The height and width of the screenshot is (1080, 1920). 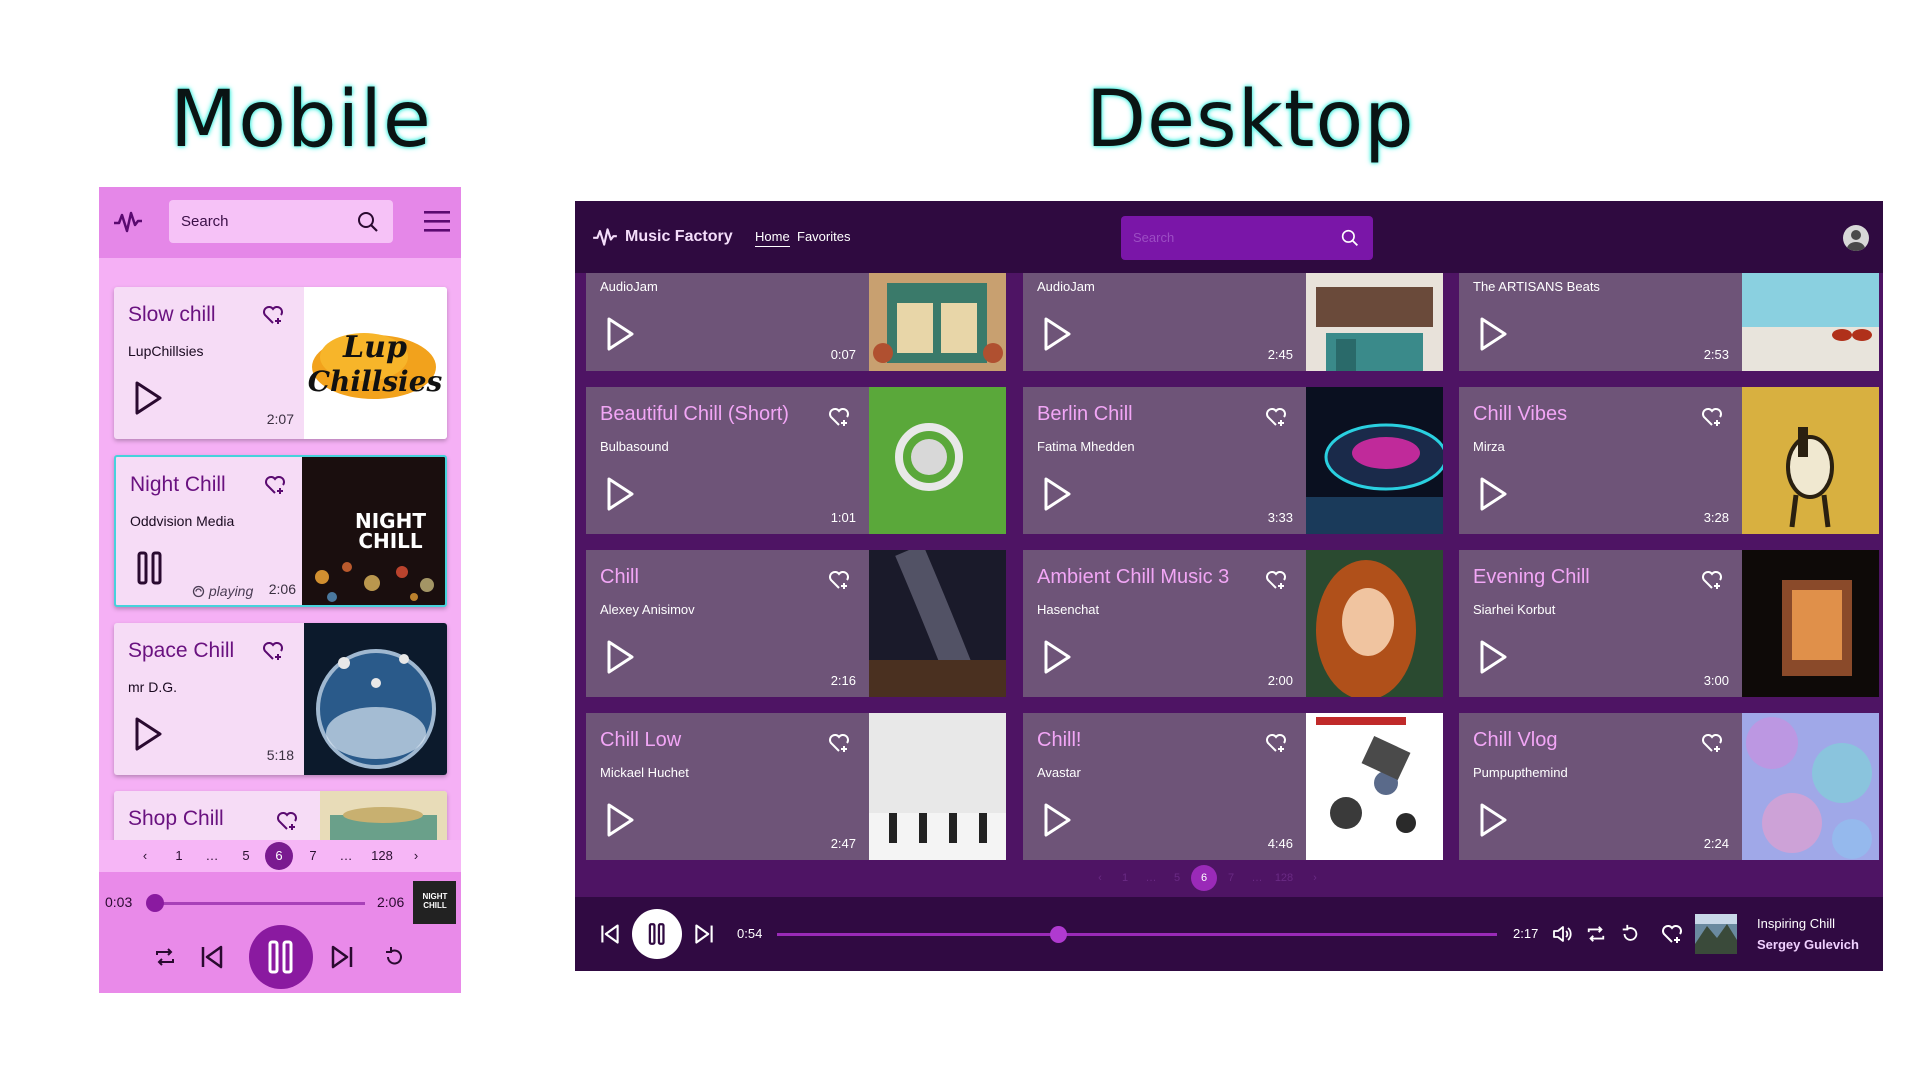 What do you see at coordinates (796, 623) in the screenshot?
I see `track-card: Chill Alexey Anisimov 2:16` at bounding box center [796, 623].